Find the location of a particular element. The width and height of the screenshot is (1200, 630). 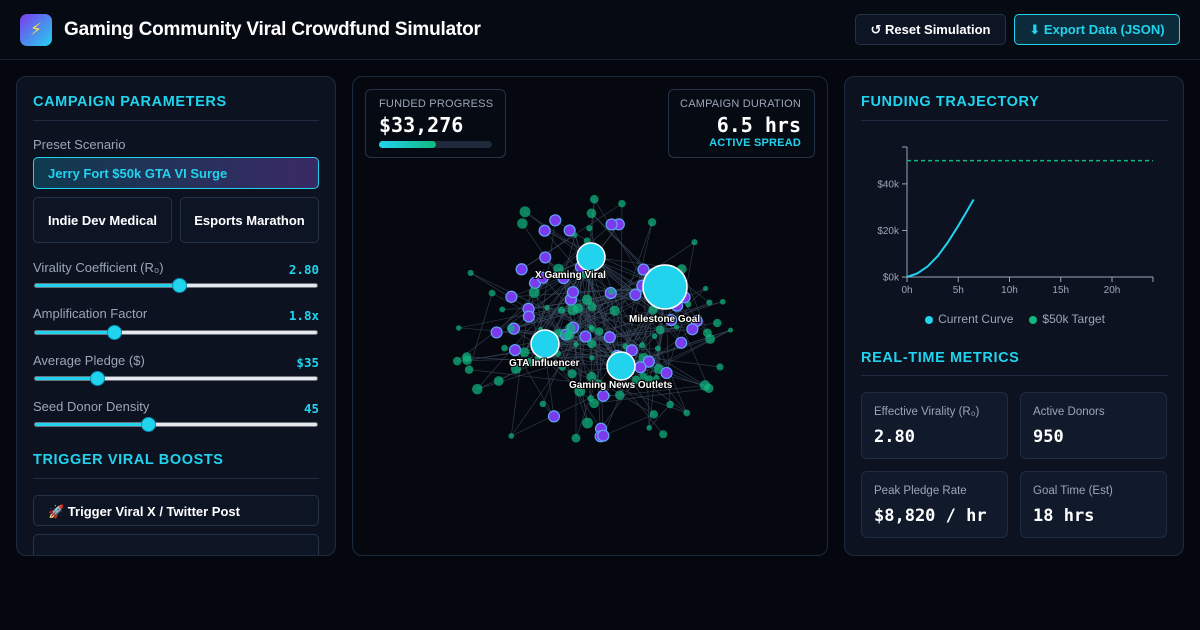

amplification-slider is located at coordinates (176, 332).